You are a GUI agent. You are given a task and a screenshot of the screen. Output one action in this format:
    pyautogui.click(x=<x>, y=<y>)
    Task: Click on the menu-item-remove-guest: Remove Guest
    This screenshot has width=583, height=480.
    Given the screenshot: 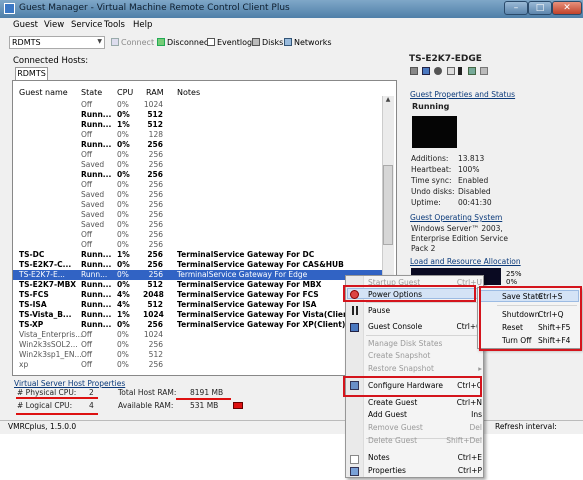 What is the action you would take?
    pyautogui.click(x=395, y=427)
    